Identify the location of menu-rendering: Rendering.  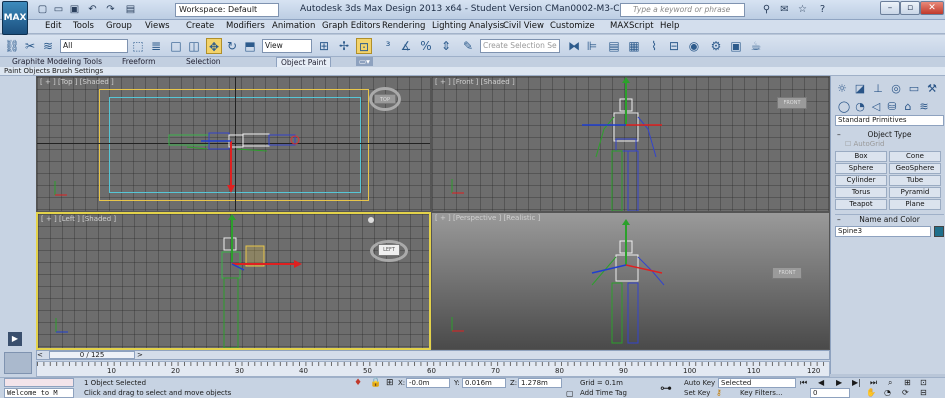
(403, 26).